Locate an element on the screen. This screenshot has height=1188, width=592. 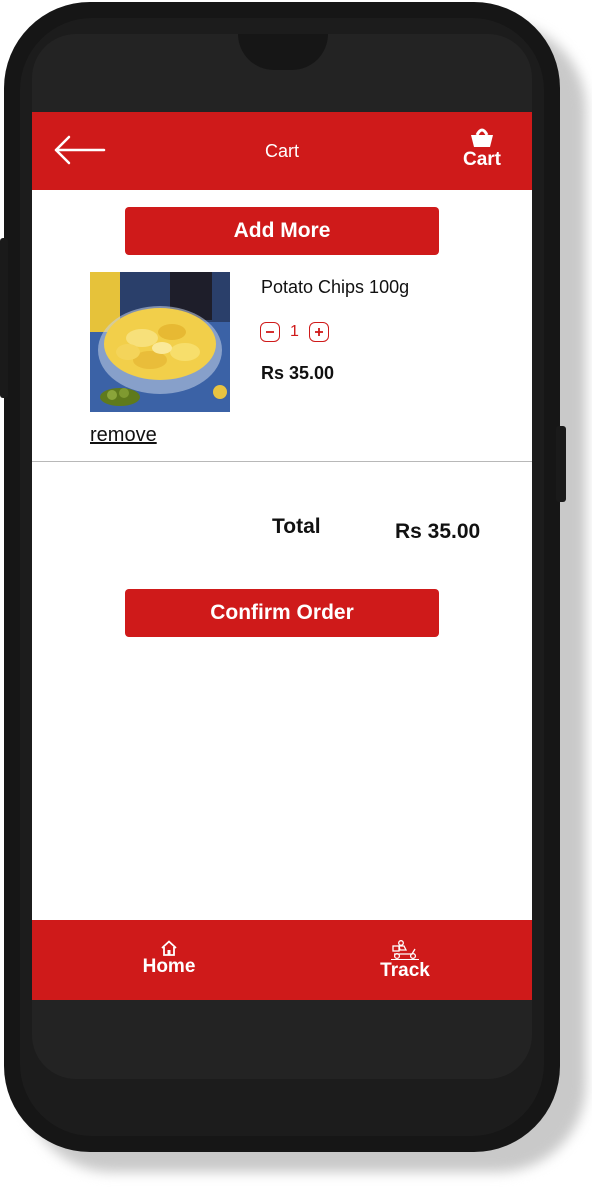
minus-icon is located at coordinates (270, 332).